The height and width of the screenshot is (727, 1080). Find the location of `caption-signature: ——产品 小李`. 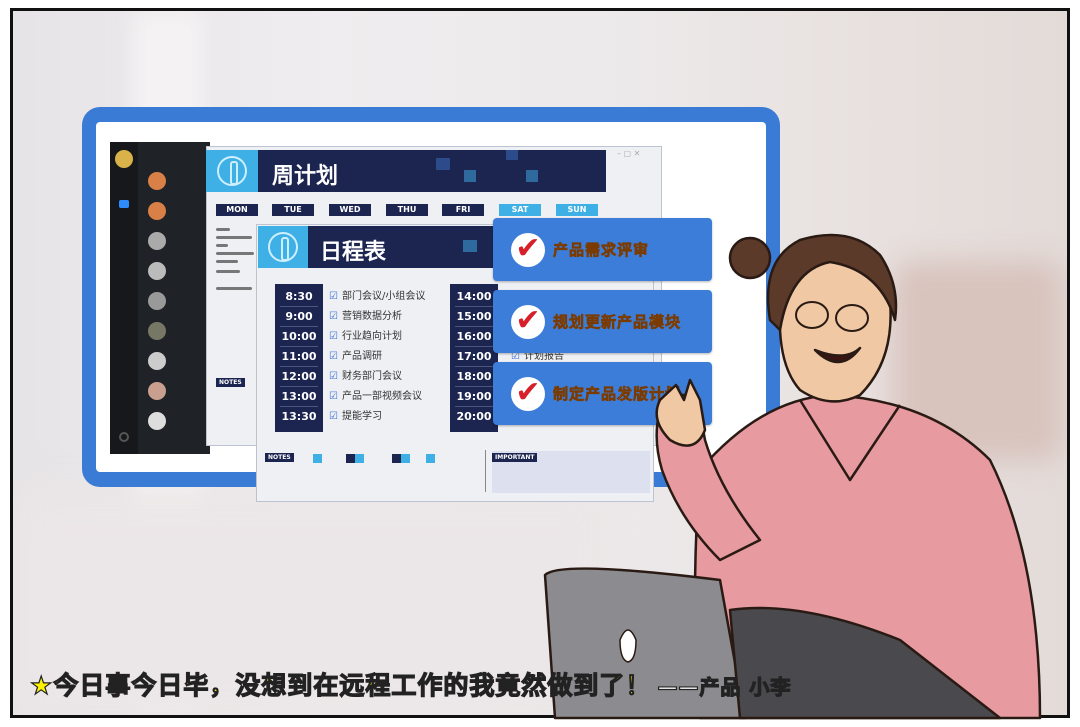

caption-signature: ——产品 小李 is located at coordinates (724, 686).